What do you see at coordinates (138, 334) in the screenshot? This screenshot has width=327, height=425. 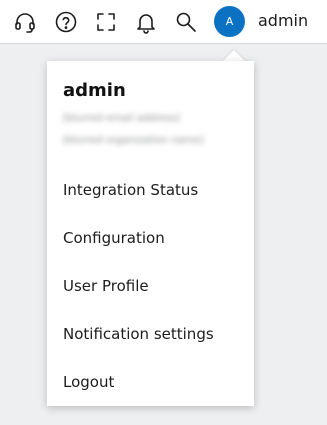 I see `menu-item-notification-settings: Notification settings` at bounding box center [138, 334].